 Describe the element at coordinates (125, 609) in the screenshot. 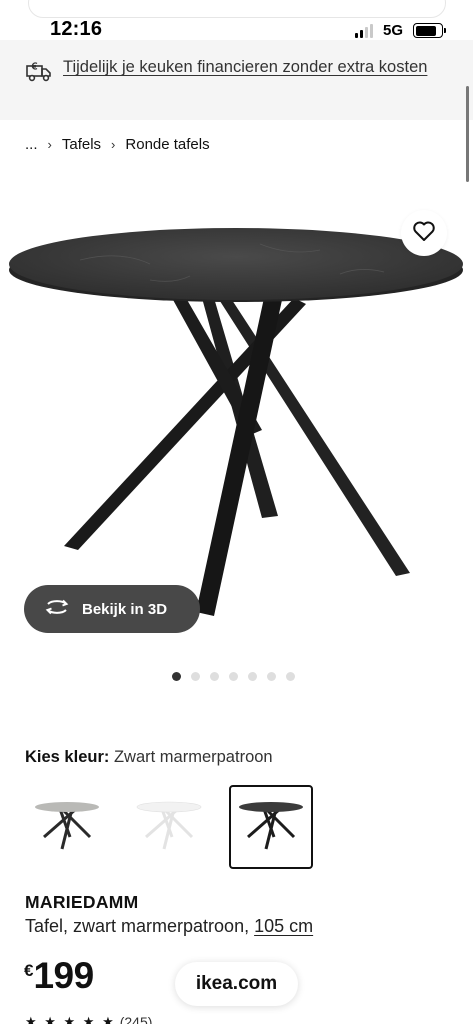

I see `view-3d-label: Bekijk in 3D` at that location.